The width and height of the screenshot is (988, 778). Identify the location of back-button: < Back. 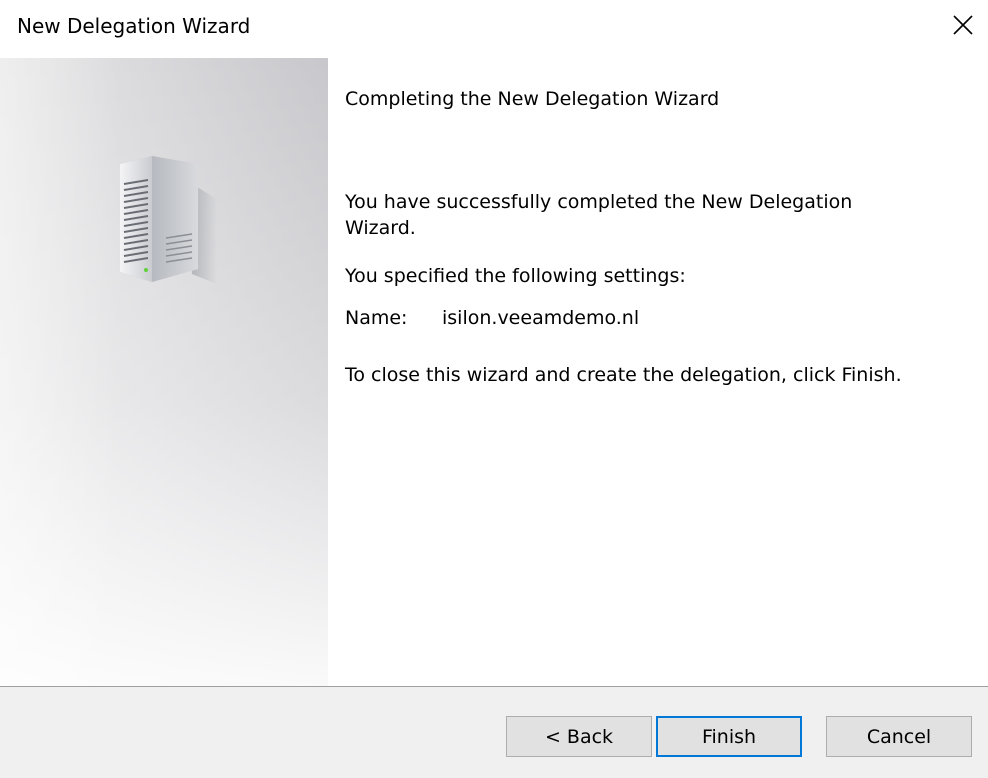
(579, 736).